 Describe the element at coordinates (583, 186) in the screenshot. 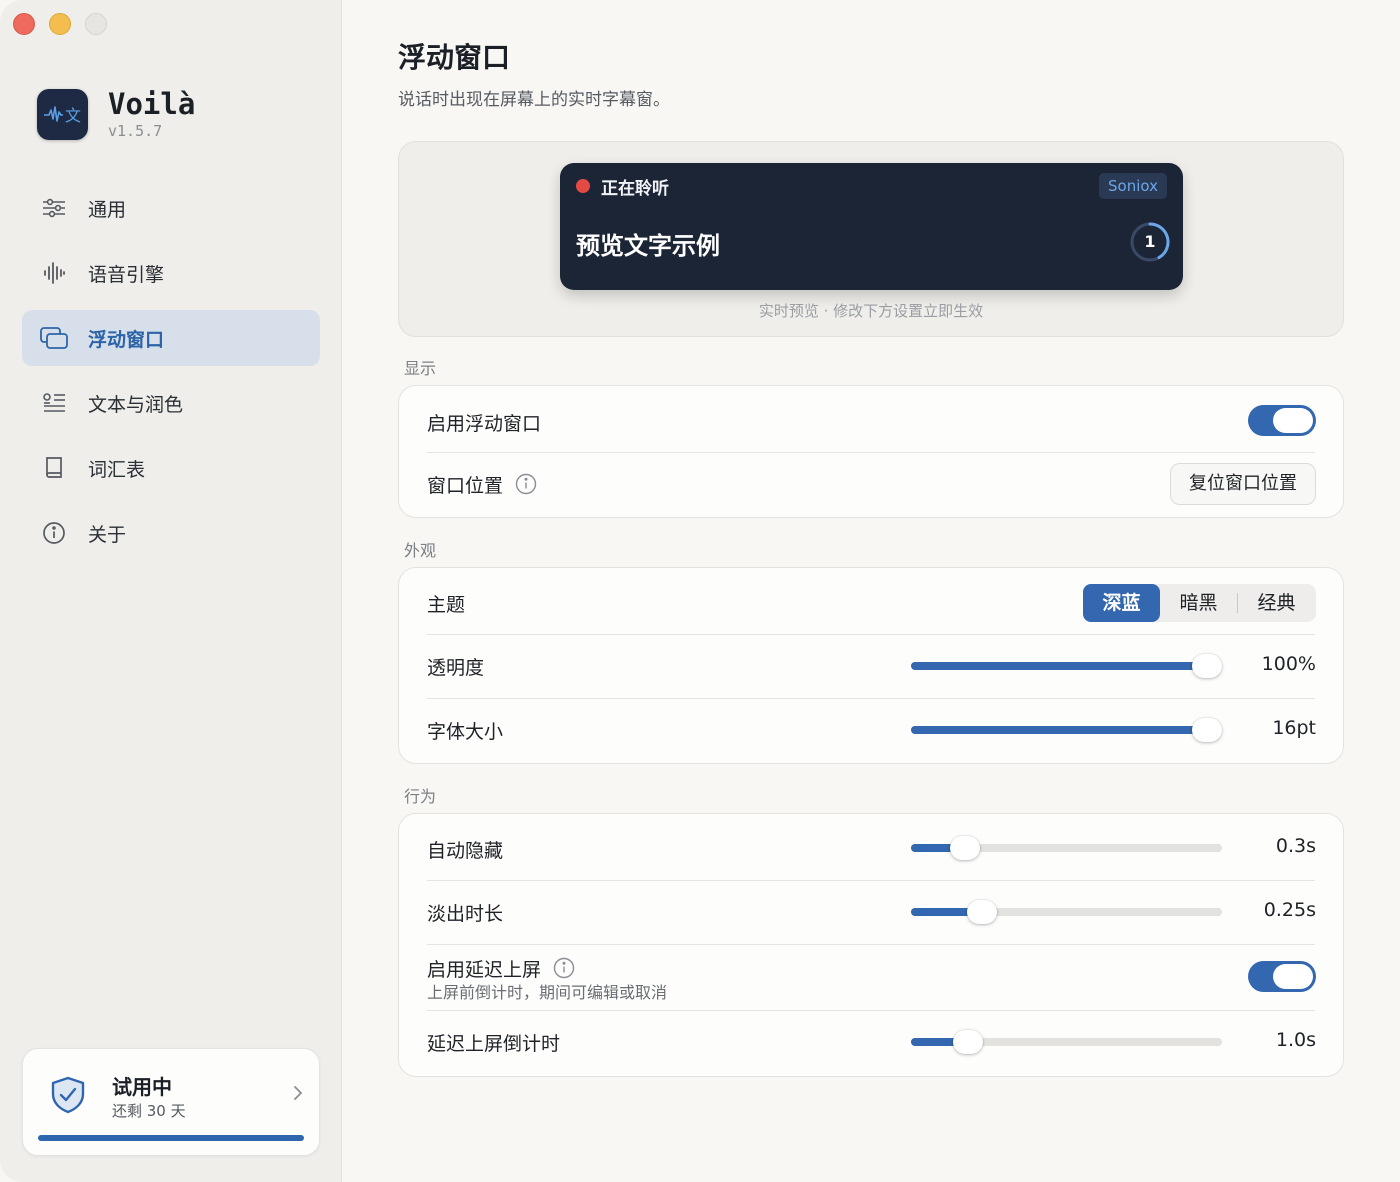

I see `recording-dot-icon` at that location.